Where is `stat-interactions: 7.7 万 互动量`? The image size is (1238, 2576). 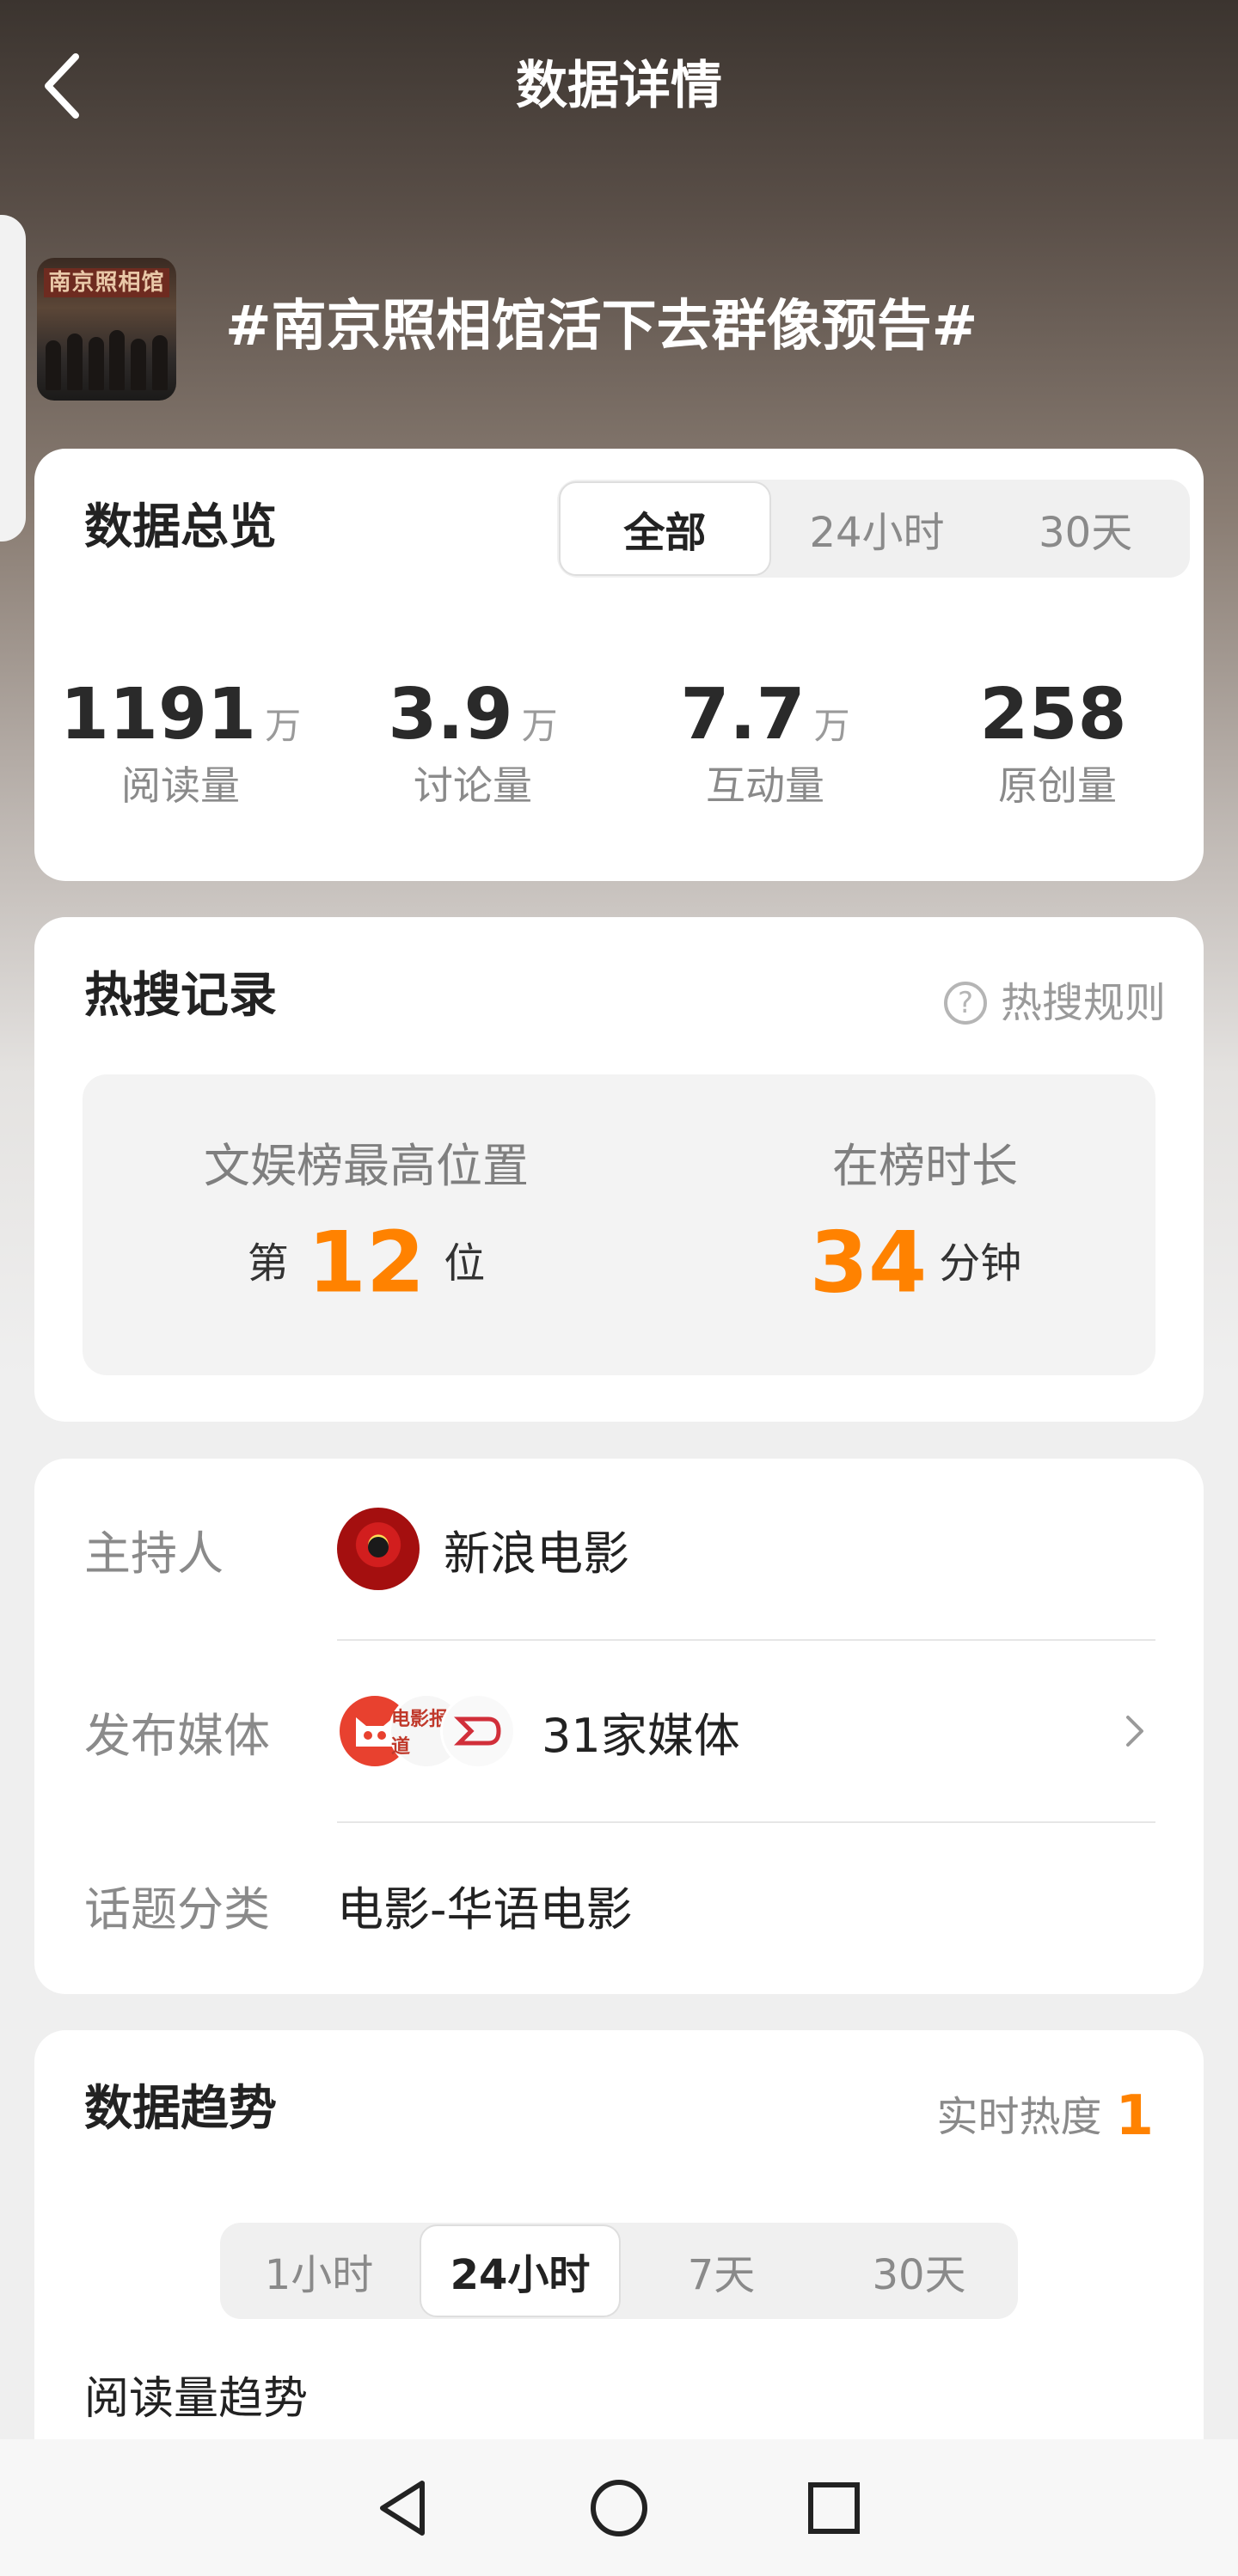
stat-interactions: 7.7 万 互动量 is located at coordinates (765, 742).